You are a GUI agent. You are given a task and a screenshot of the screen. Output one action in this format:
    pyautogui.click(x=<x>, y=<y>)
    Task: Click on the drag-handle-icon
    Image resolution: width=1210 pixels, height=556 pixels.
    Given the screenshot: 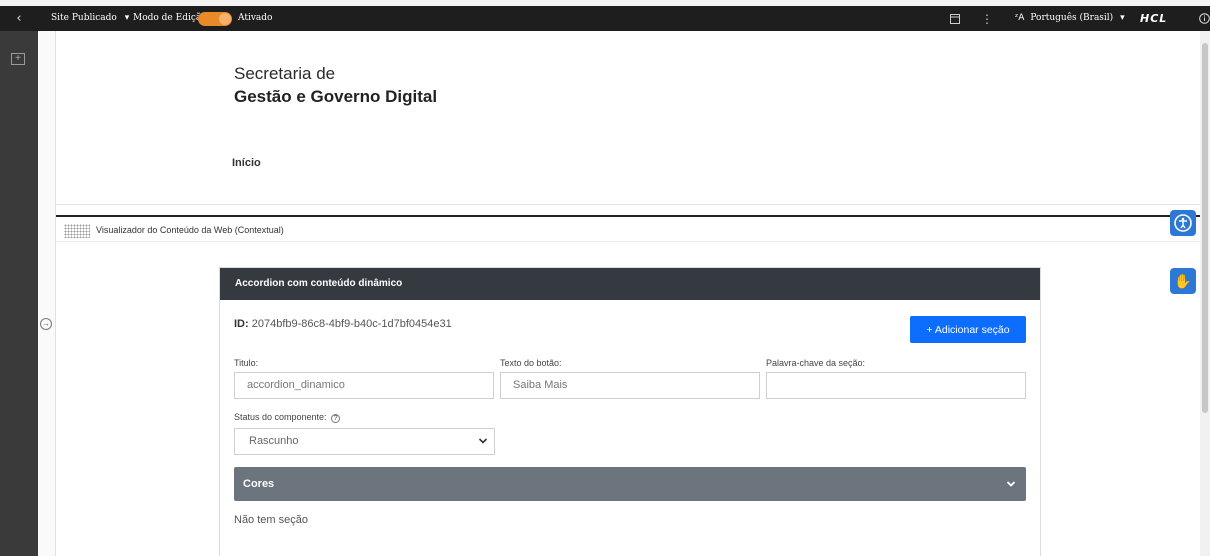 What is the action you would take?
    pyautogui.click(x=77, y=231)
    